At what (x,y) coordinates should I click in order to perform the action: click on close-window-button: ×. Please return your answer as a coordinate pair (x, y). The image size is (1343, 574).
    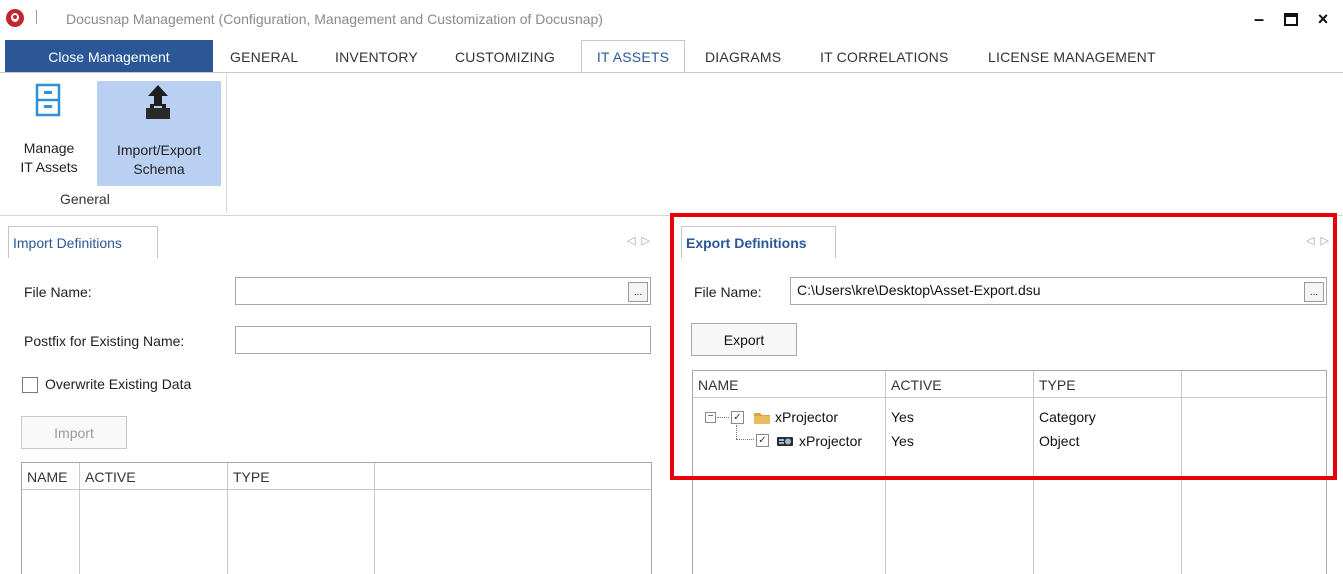
    Looking at the image, I should click on (1323, 19).